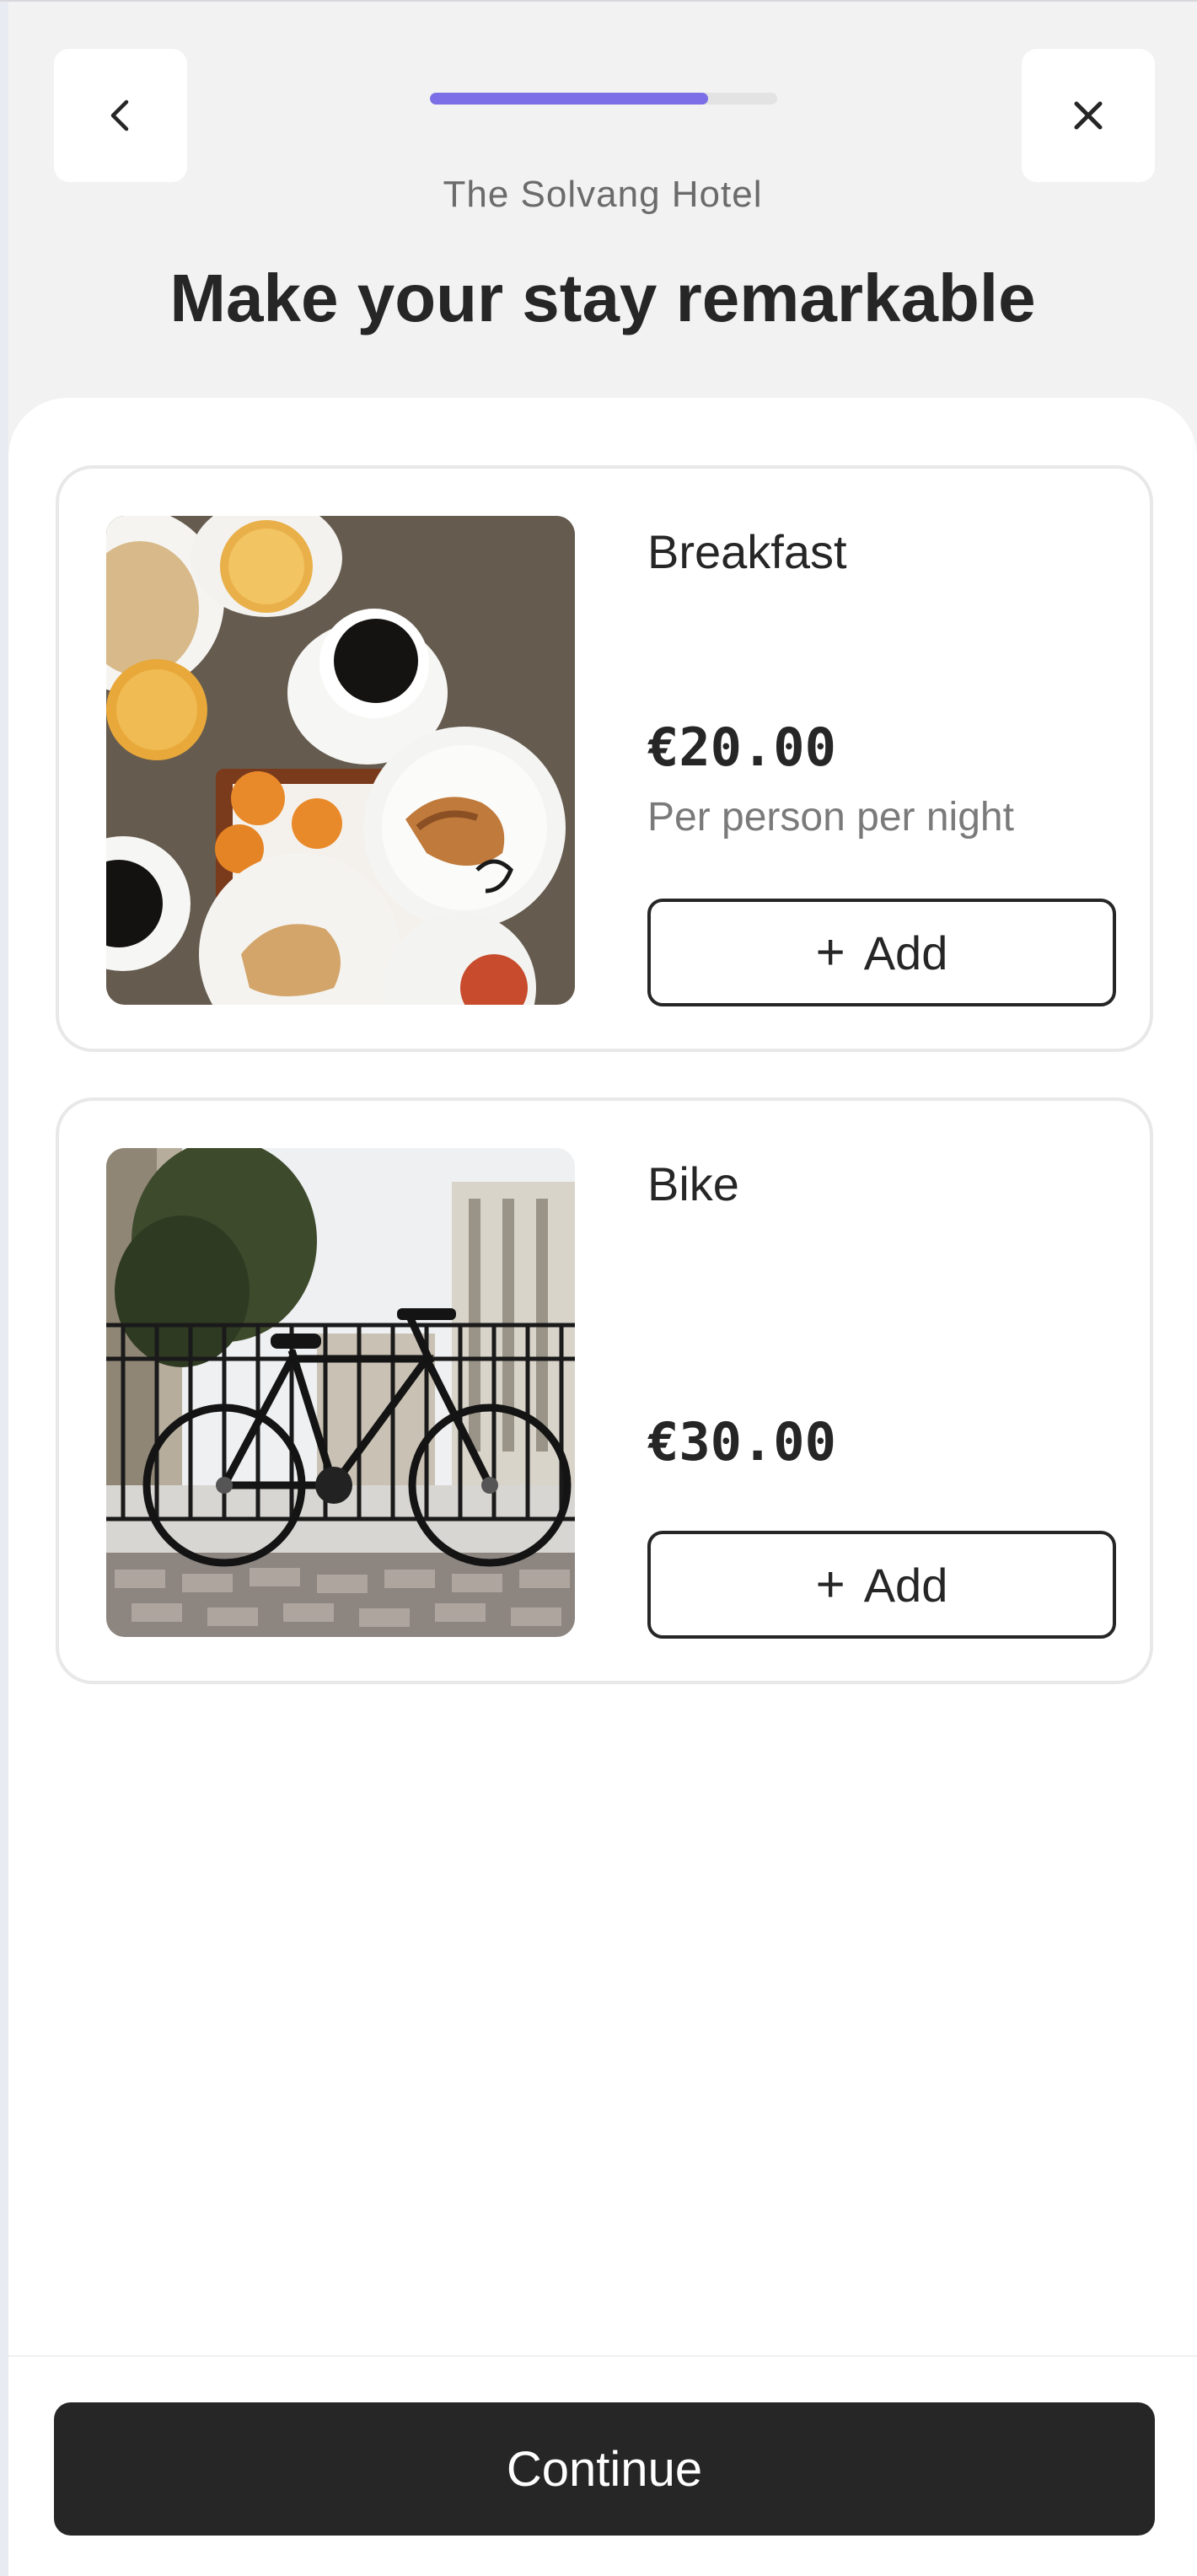  Describe the element at coordinates (741, 747) in the screenshot. I see `extra-price: €20.00` at that location.